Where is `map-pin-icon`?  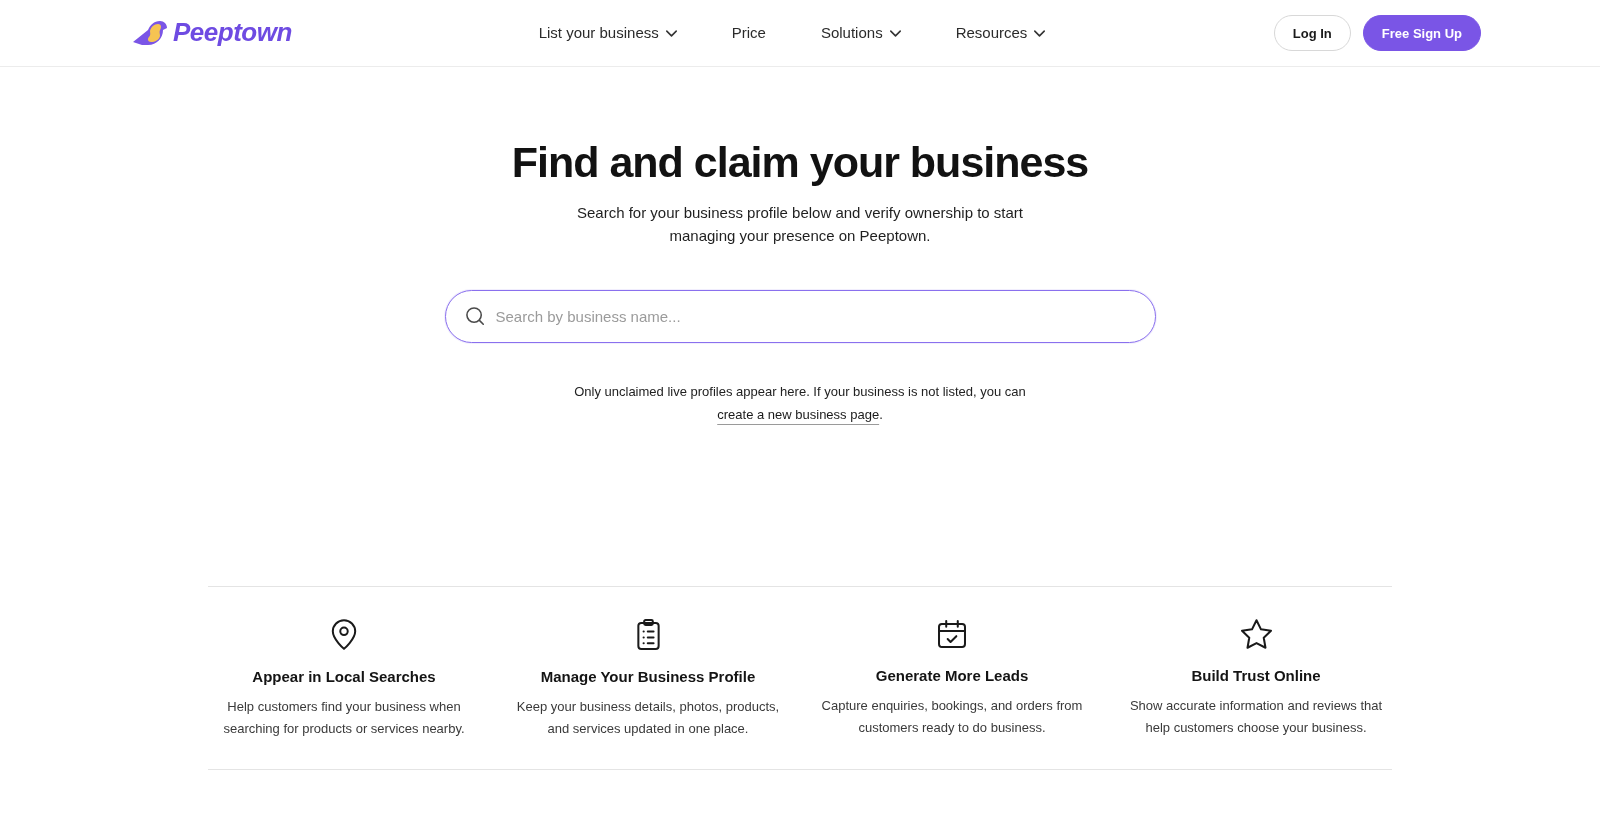
map-pin-icon is located at coordinates (344, 634).